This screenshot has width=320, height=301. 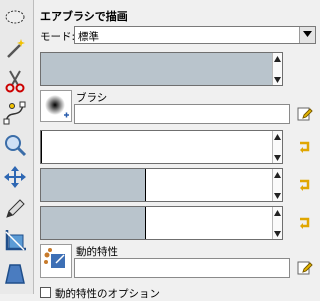 I want to click on brush-label: ブラシ, so click(x=92, y=98).